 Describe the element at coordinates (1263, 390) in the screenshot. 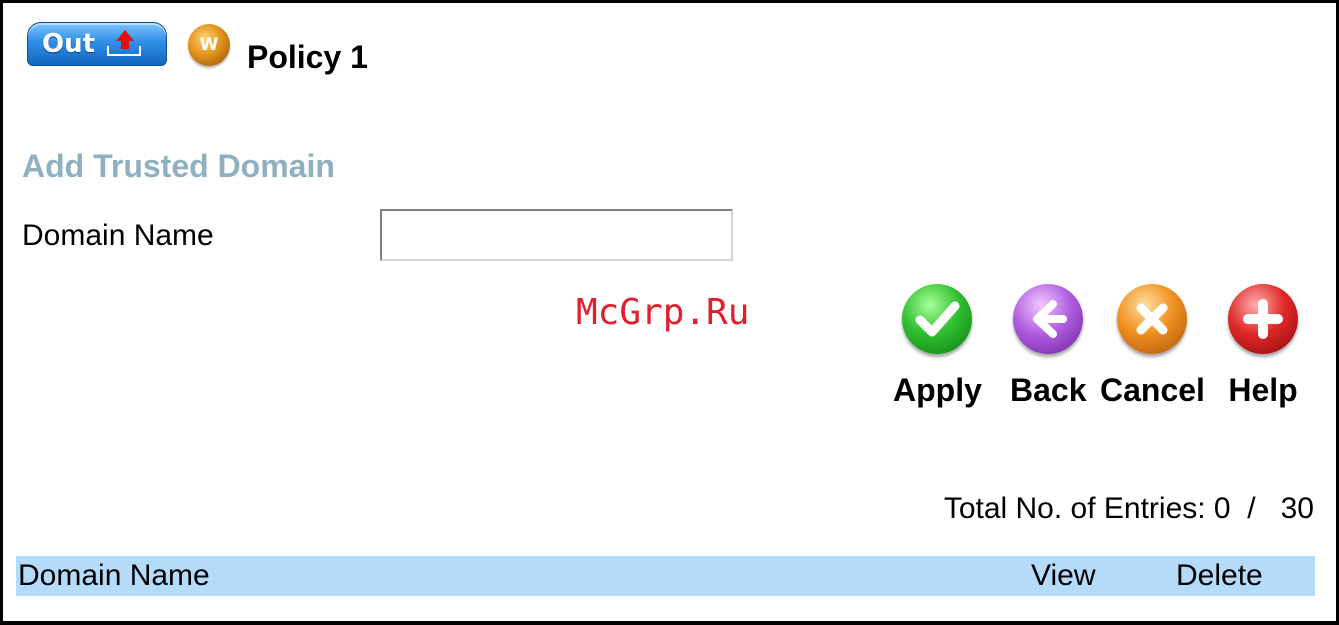

I see `help-label: Help` at that location.